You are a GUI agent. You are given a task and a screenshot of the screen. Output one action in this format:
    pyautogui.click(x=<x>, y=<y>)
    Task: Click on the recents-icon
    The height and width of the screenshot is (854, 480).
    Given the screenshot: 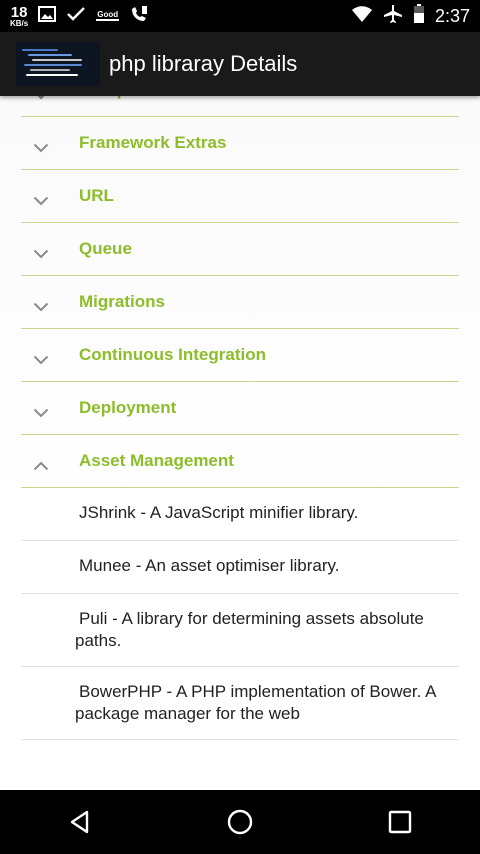 What is the action you would take?
    pyautogui.click(x=400, y=822)
    